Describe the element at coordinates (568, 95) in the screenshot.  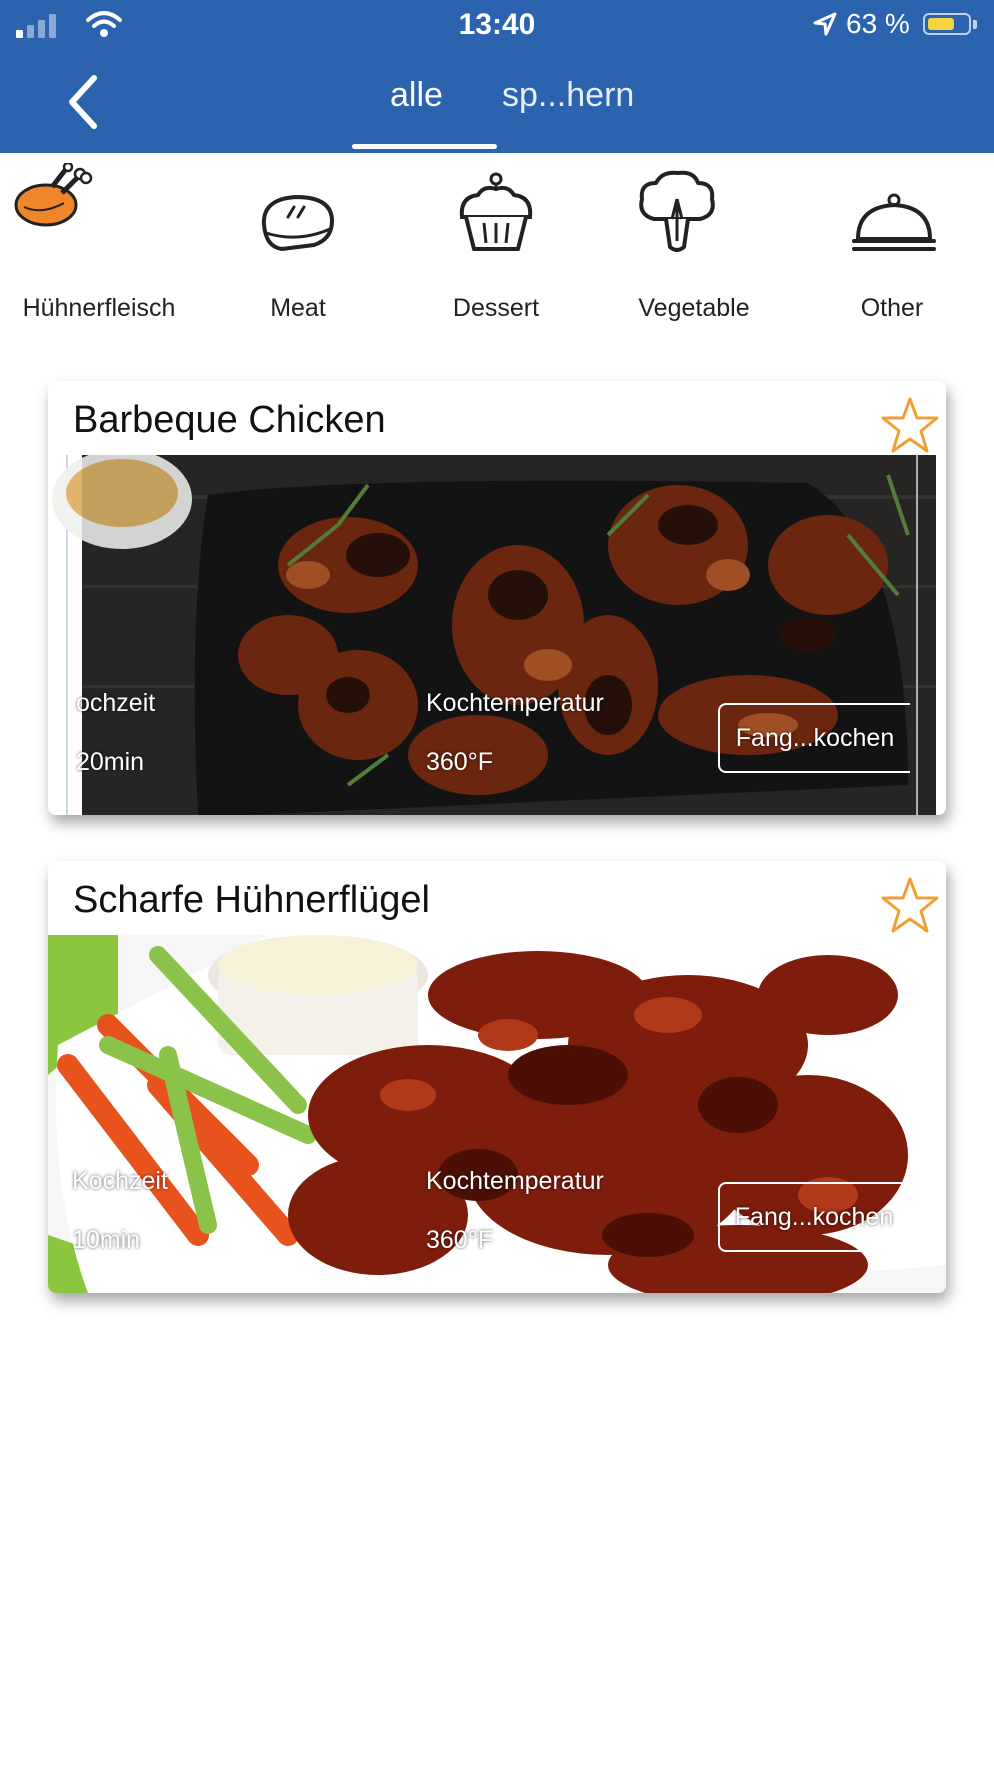
I see `tab-favorites: sp...hern` at that location.